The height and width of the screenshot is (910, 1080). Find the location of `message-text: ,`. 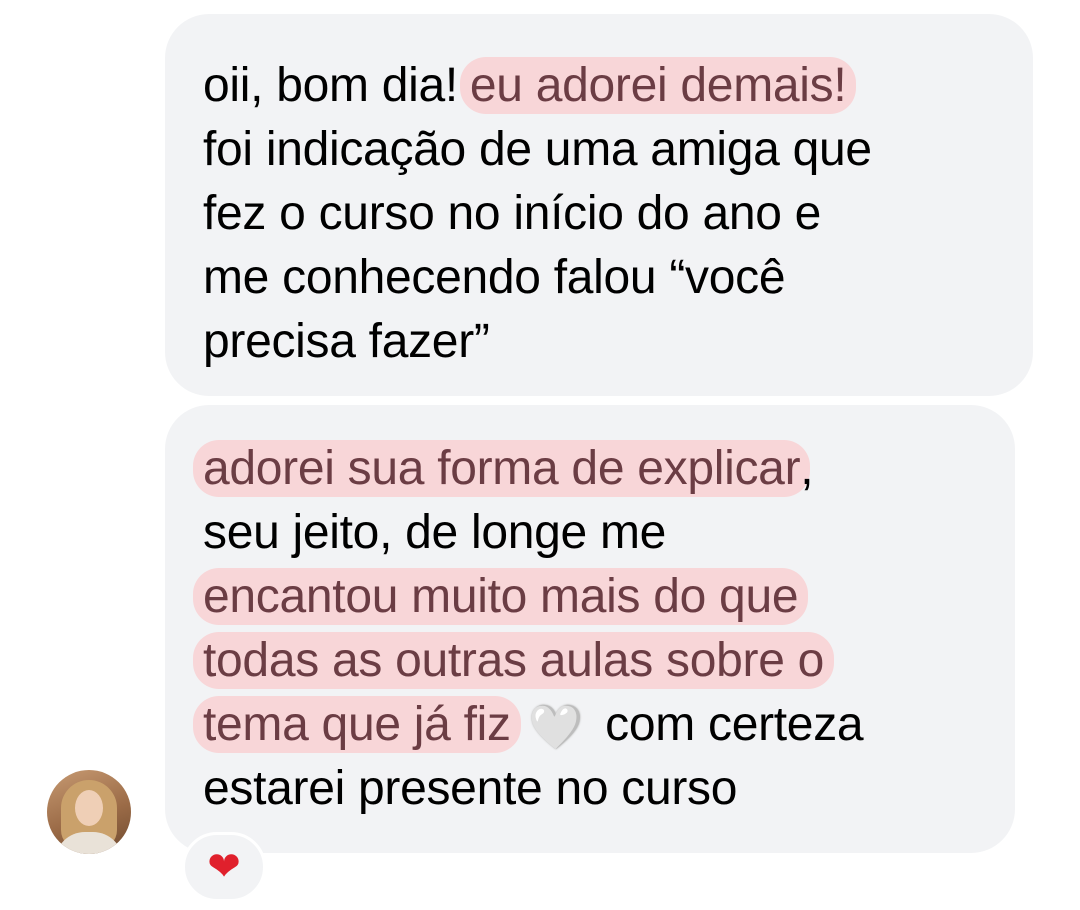

message-text: , is located at coordinates (807, 468).